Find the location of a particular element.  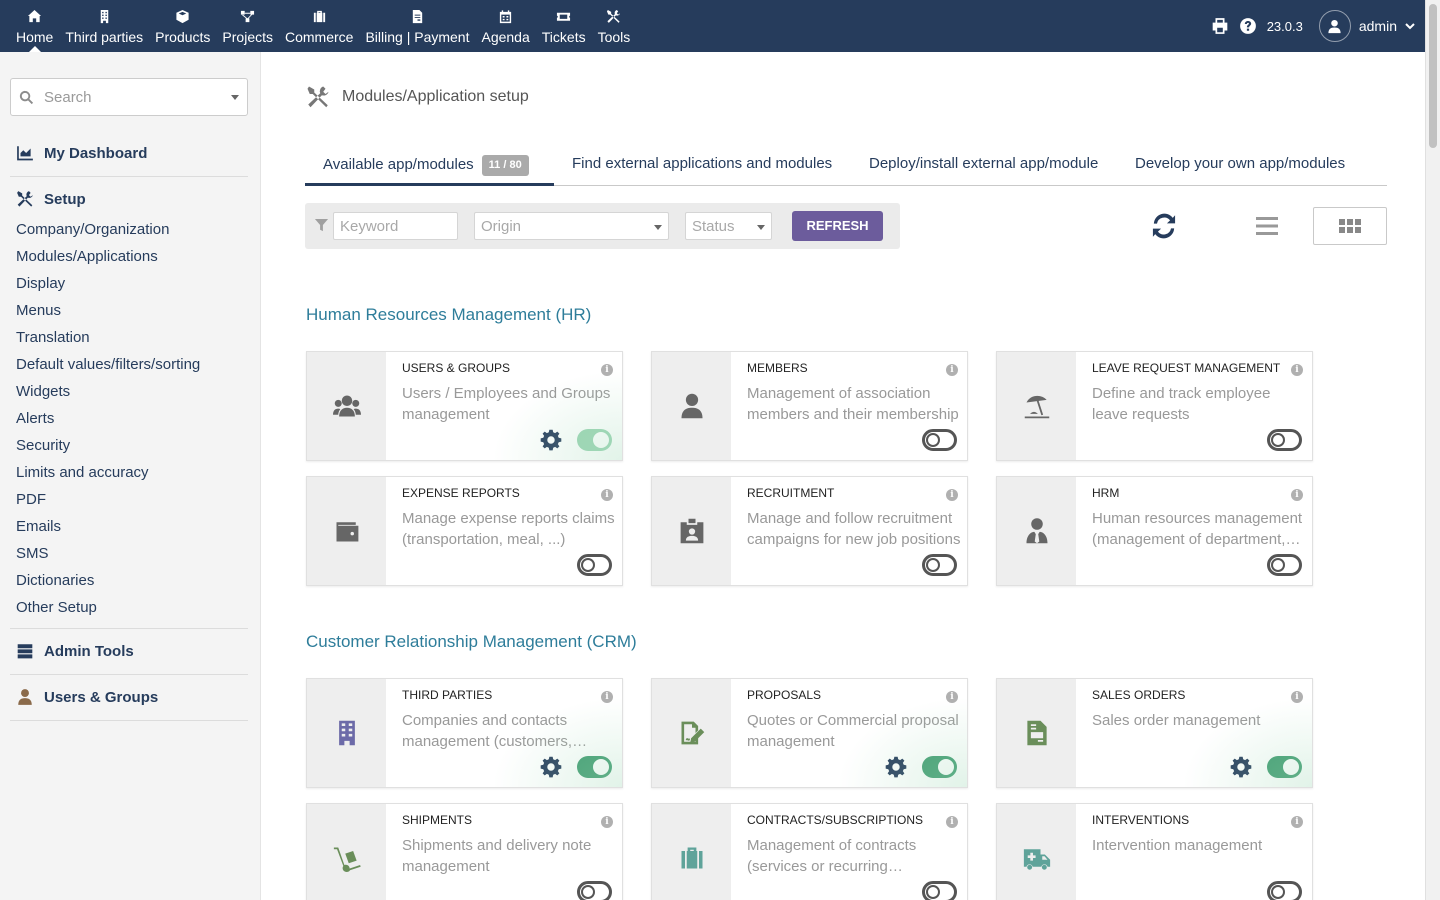

search-input: Search is located at coordinates (129, 97).